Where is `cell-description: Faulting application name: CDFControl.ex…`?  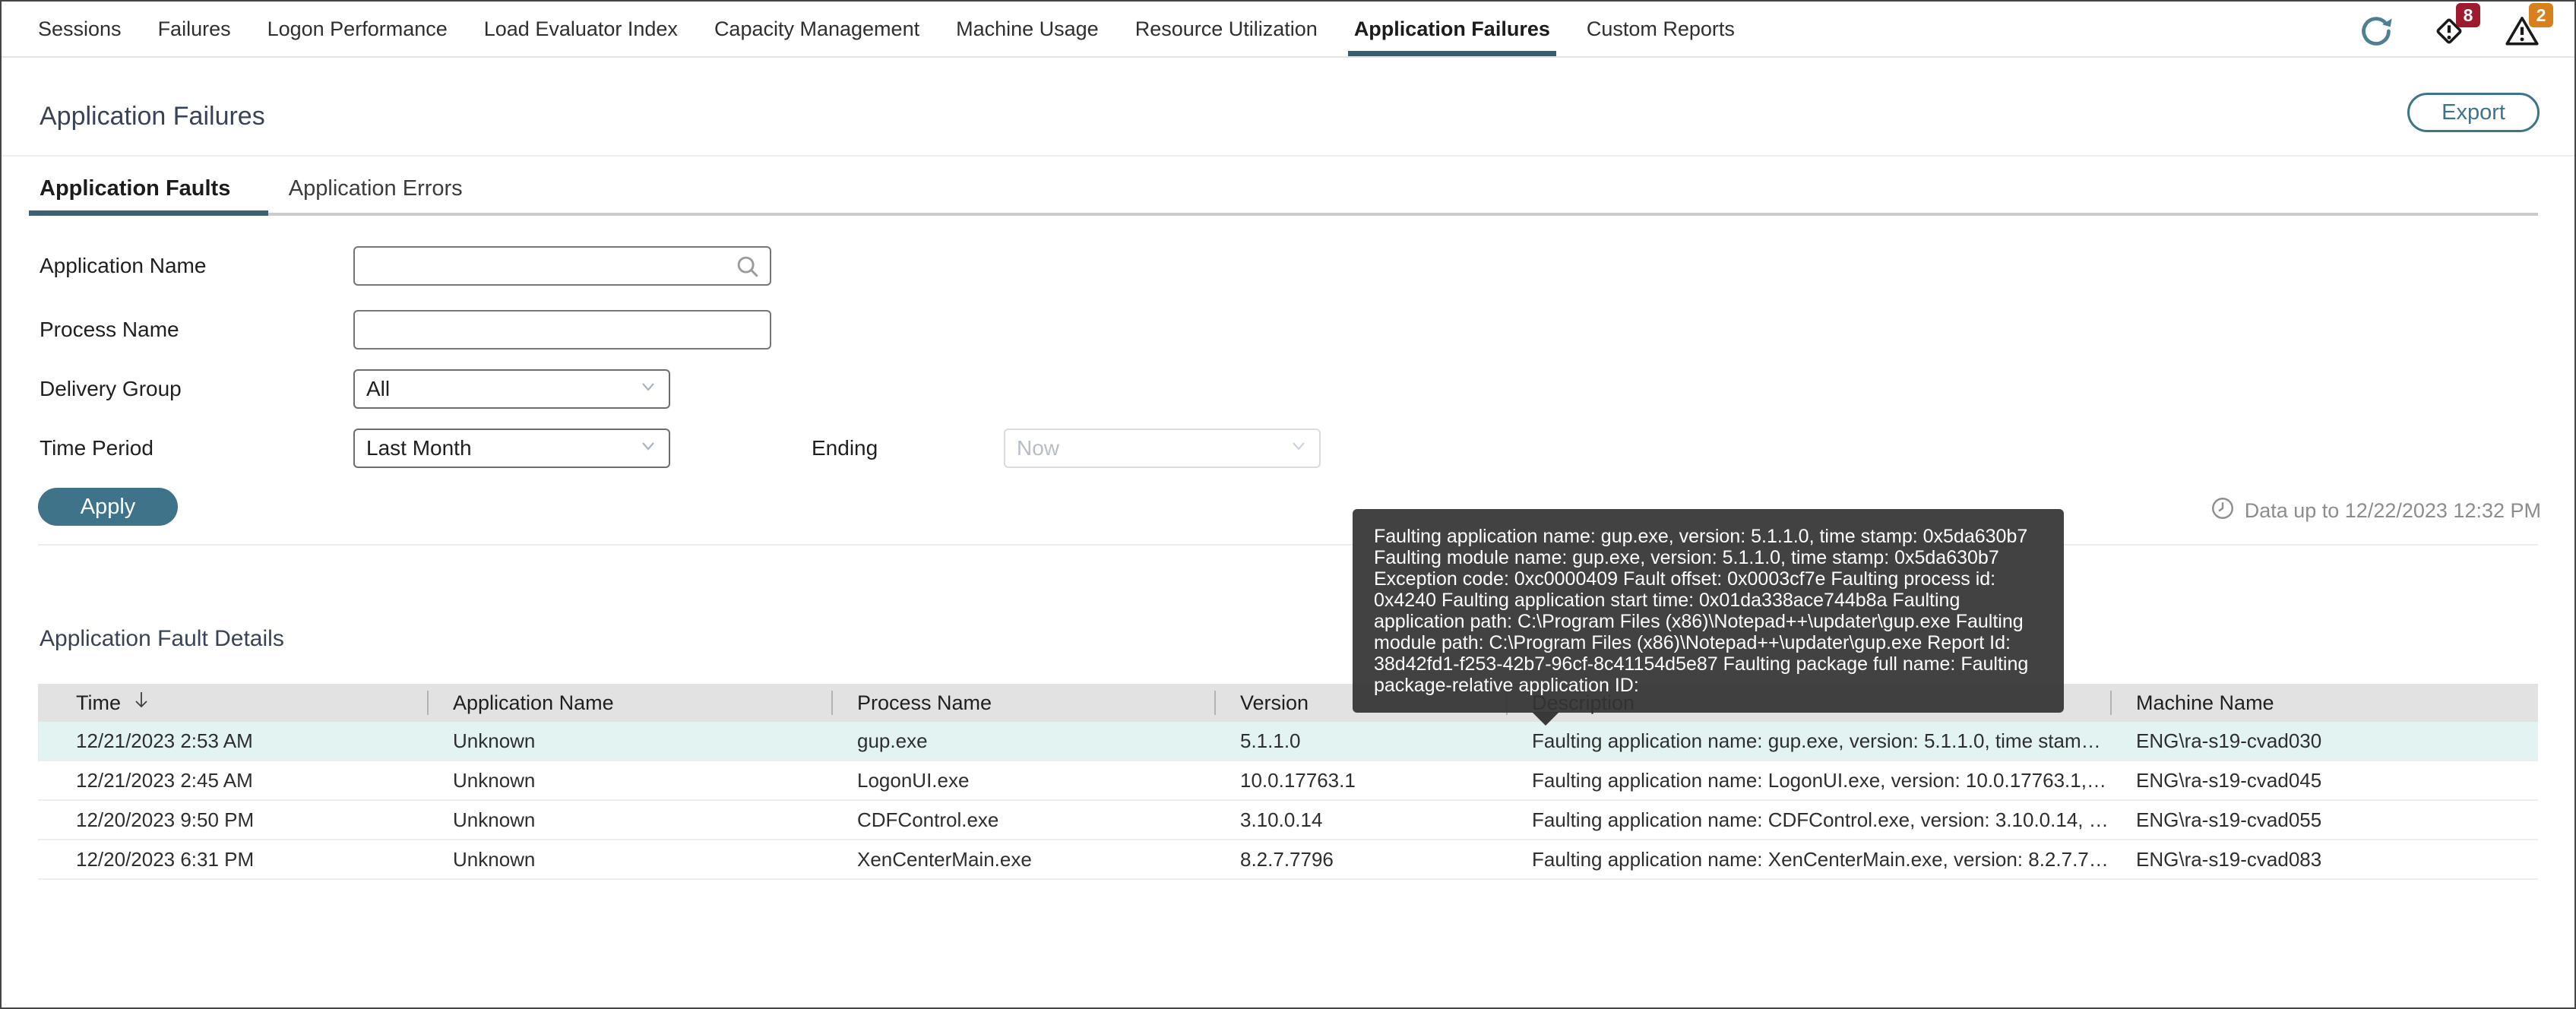 cell-description: Faulting application name: CDFControl.ex… is located at coordinates (1821, 819).